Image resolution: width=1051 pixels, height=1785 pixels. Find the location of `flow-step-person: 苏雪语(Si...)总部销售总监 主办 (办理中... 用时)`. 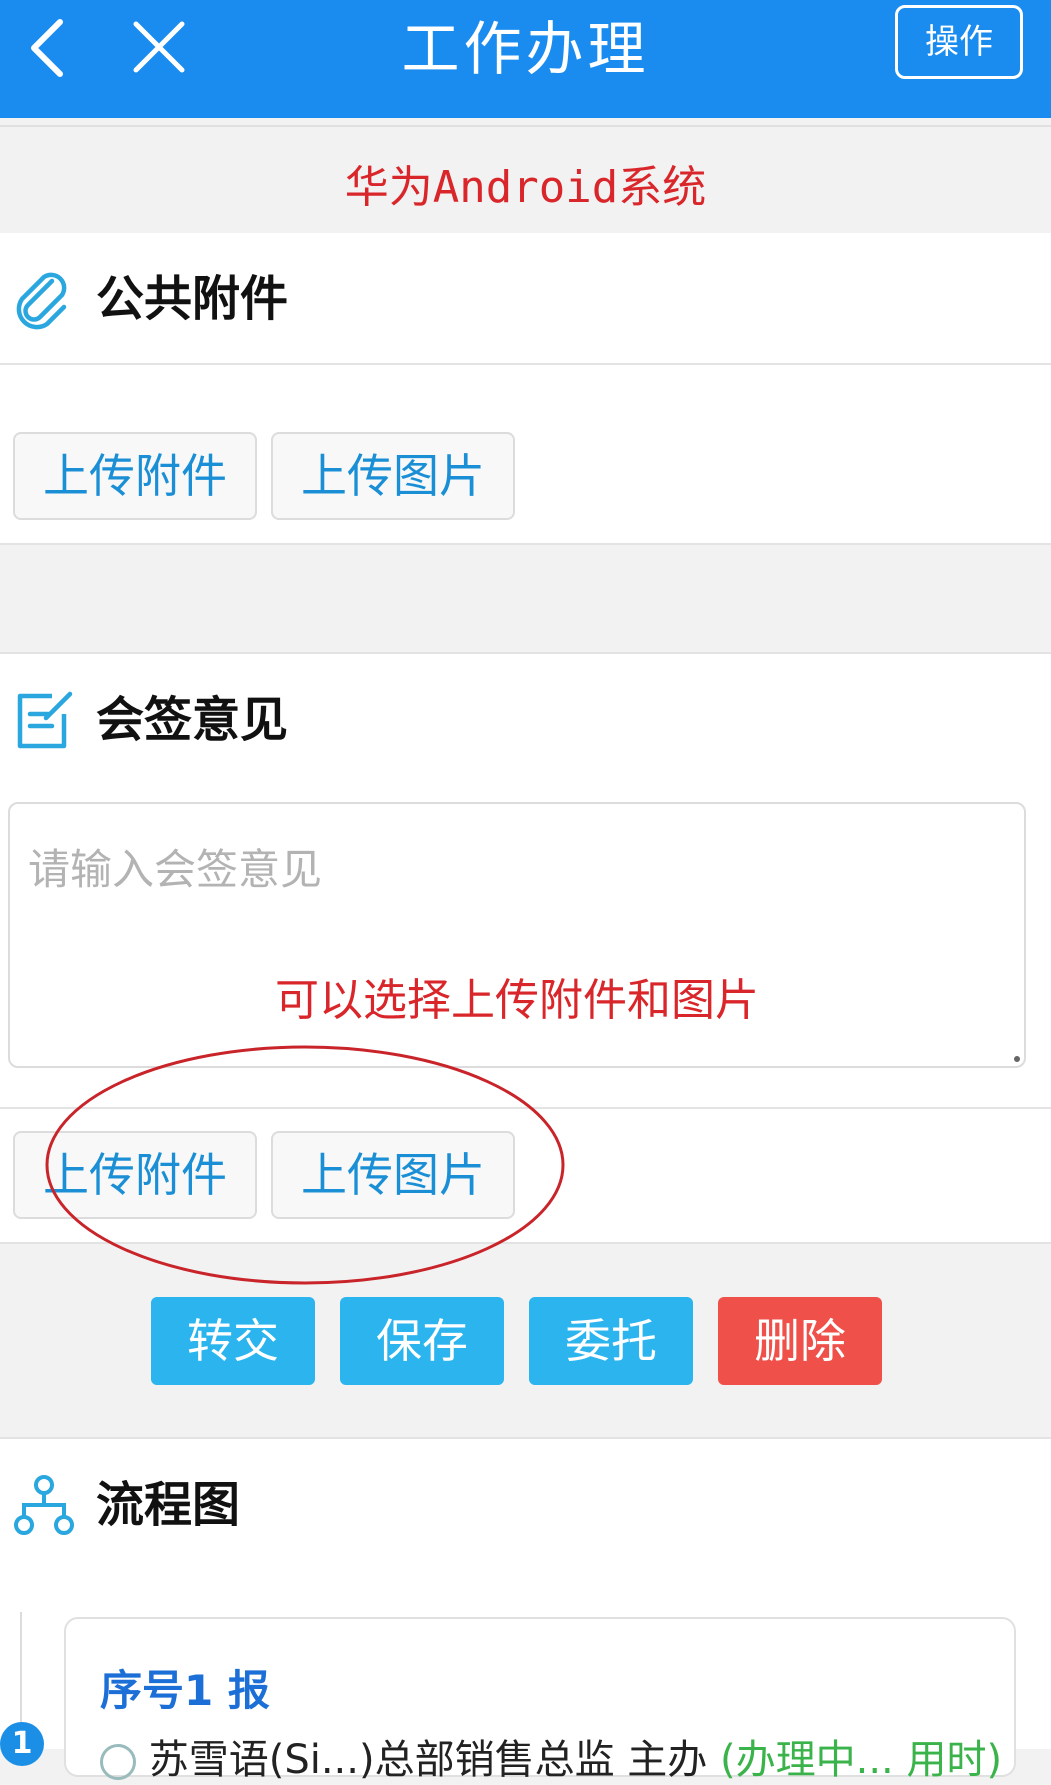

flow-step-person: 苏雪语(Si...)总部销售总监 主办 (办理中... 用时) is located at coordinates (551, 1756).